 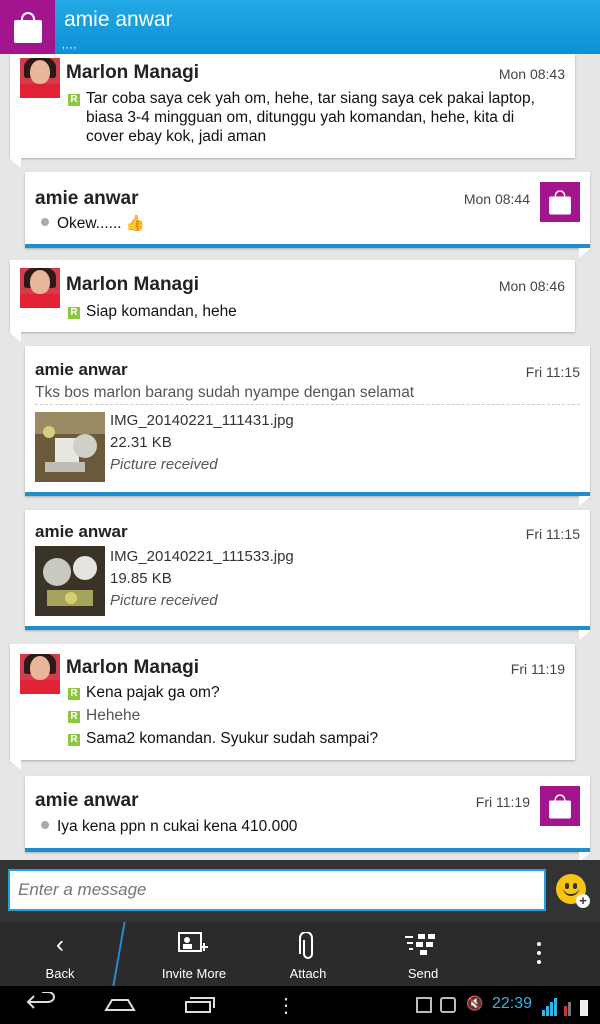 I want to click on chat-header: amie anwar ,,,,, so click(x=300, y=27).